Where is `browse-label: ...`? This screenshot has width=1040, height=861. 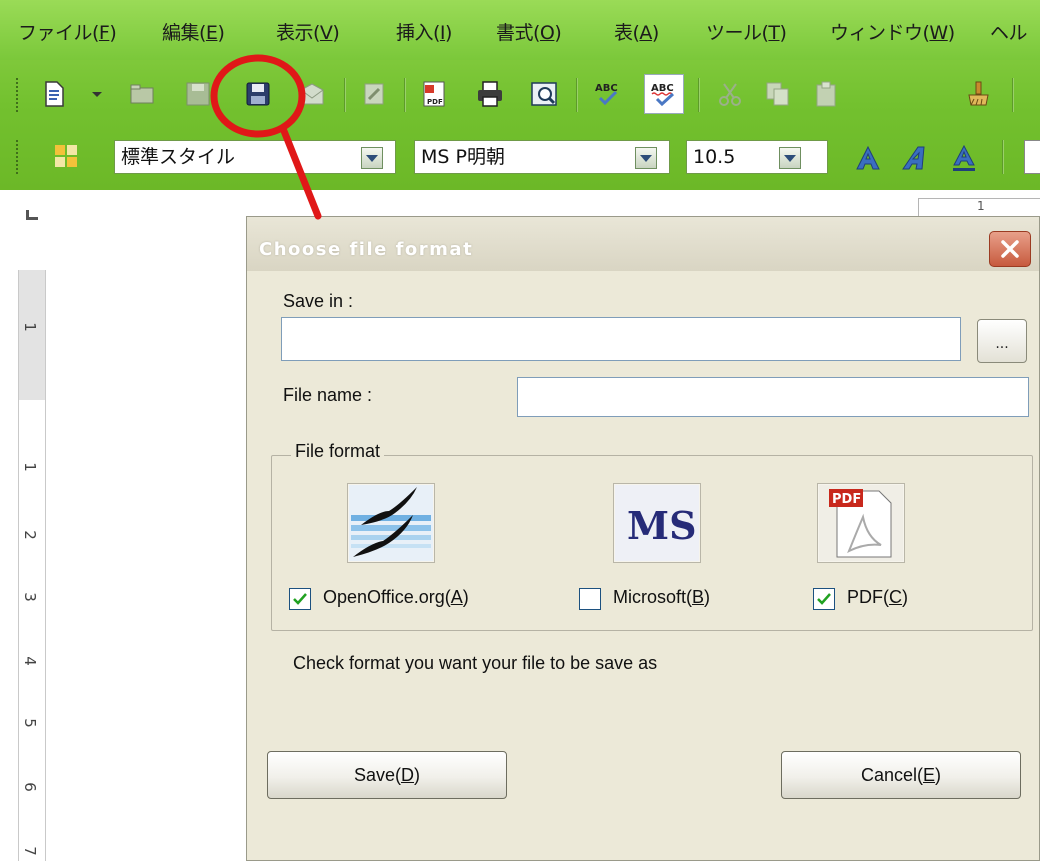 browse-label: ... is located at coordinates (1002, 344).